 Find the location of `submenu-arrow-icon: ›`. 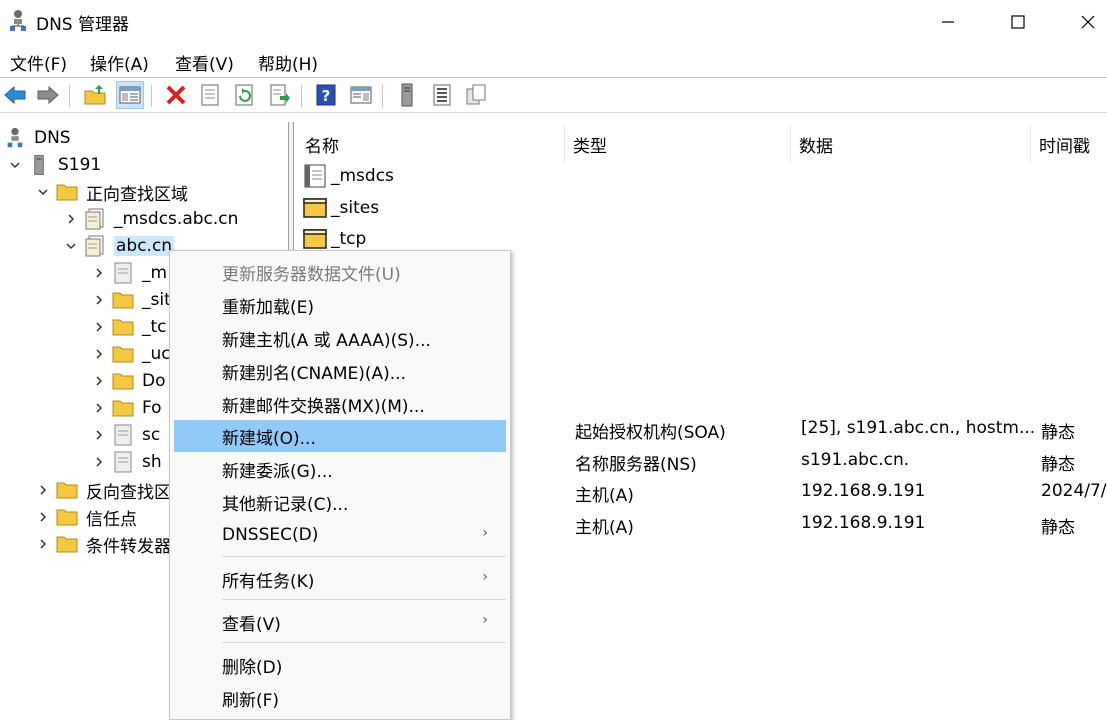

submenu-arrow-icon: › is located at coordinates (485, 533).